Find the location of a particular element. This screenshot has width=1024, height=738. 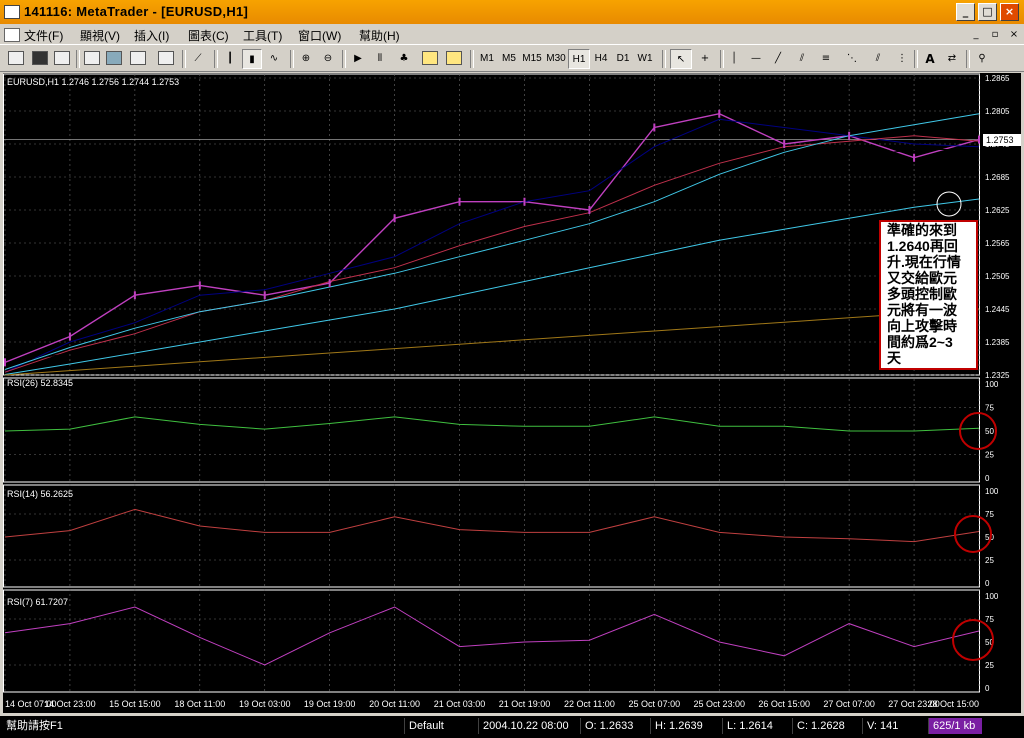

timeframe-h1: H1 is located at coordinates (579, 59).